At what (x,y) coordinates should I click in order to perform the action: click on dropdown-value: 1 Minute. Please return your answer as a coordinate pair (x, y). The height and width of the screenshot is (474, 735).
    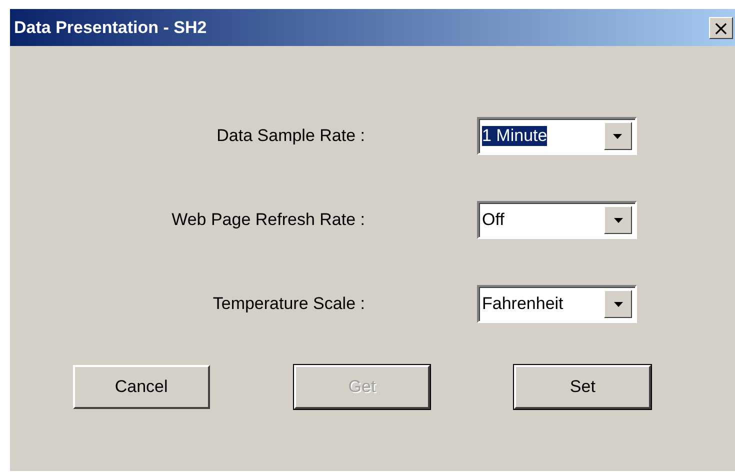
    Looking at the image, I should click on (515, 136).